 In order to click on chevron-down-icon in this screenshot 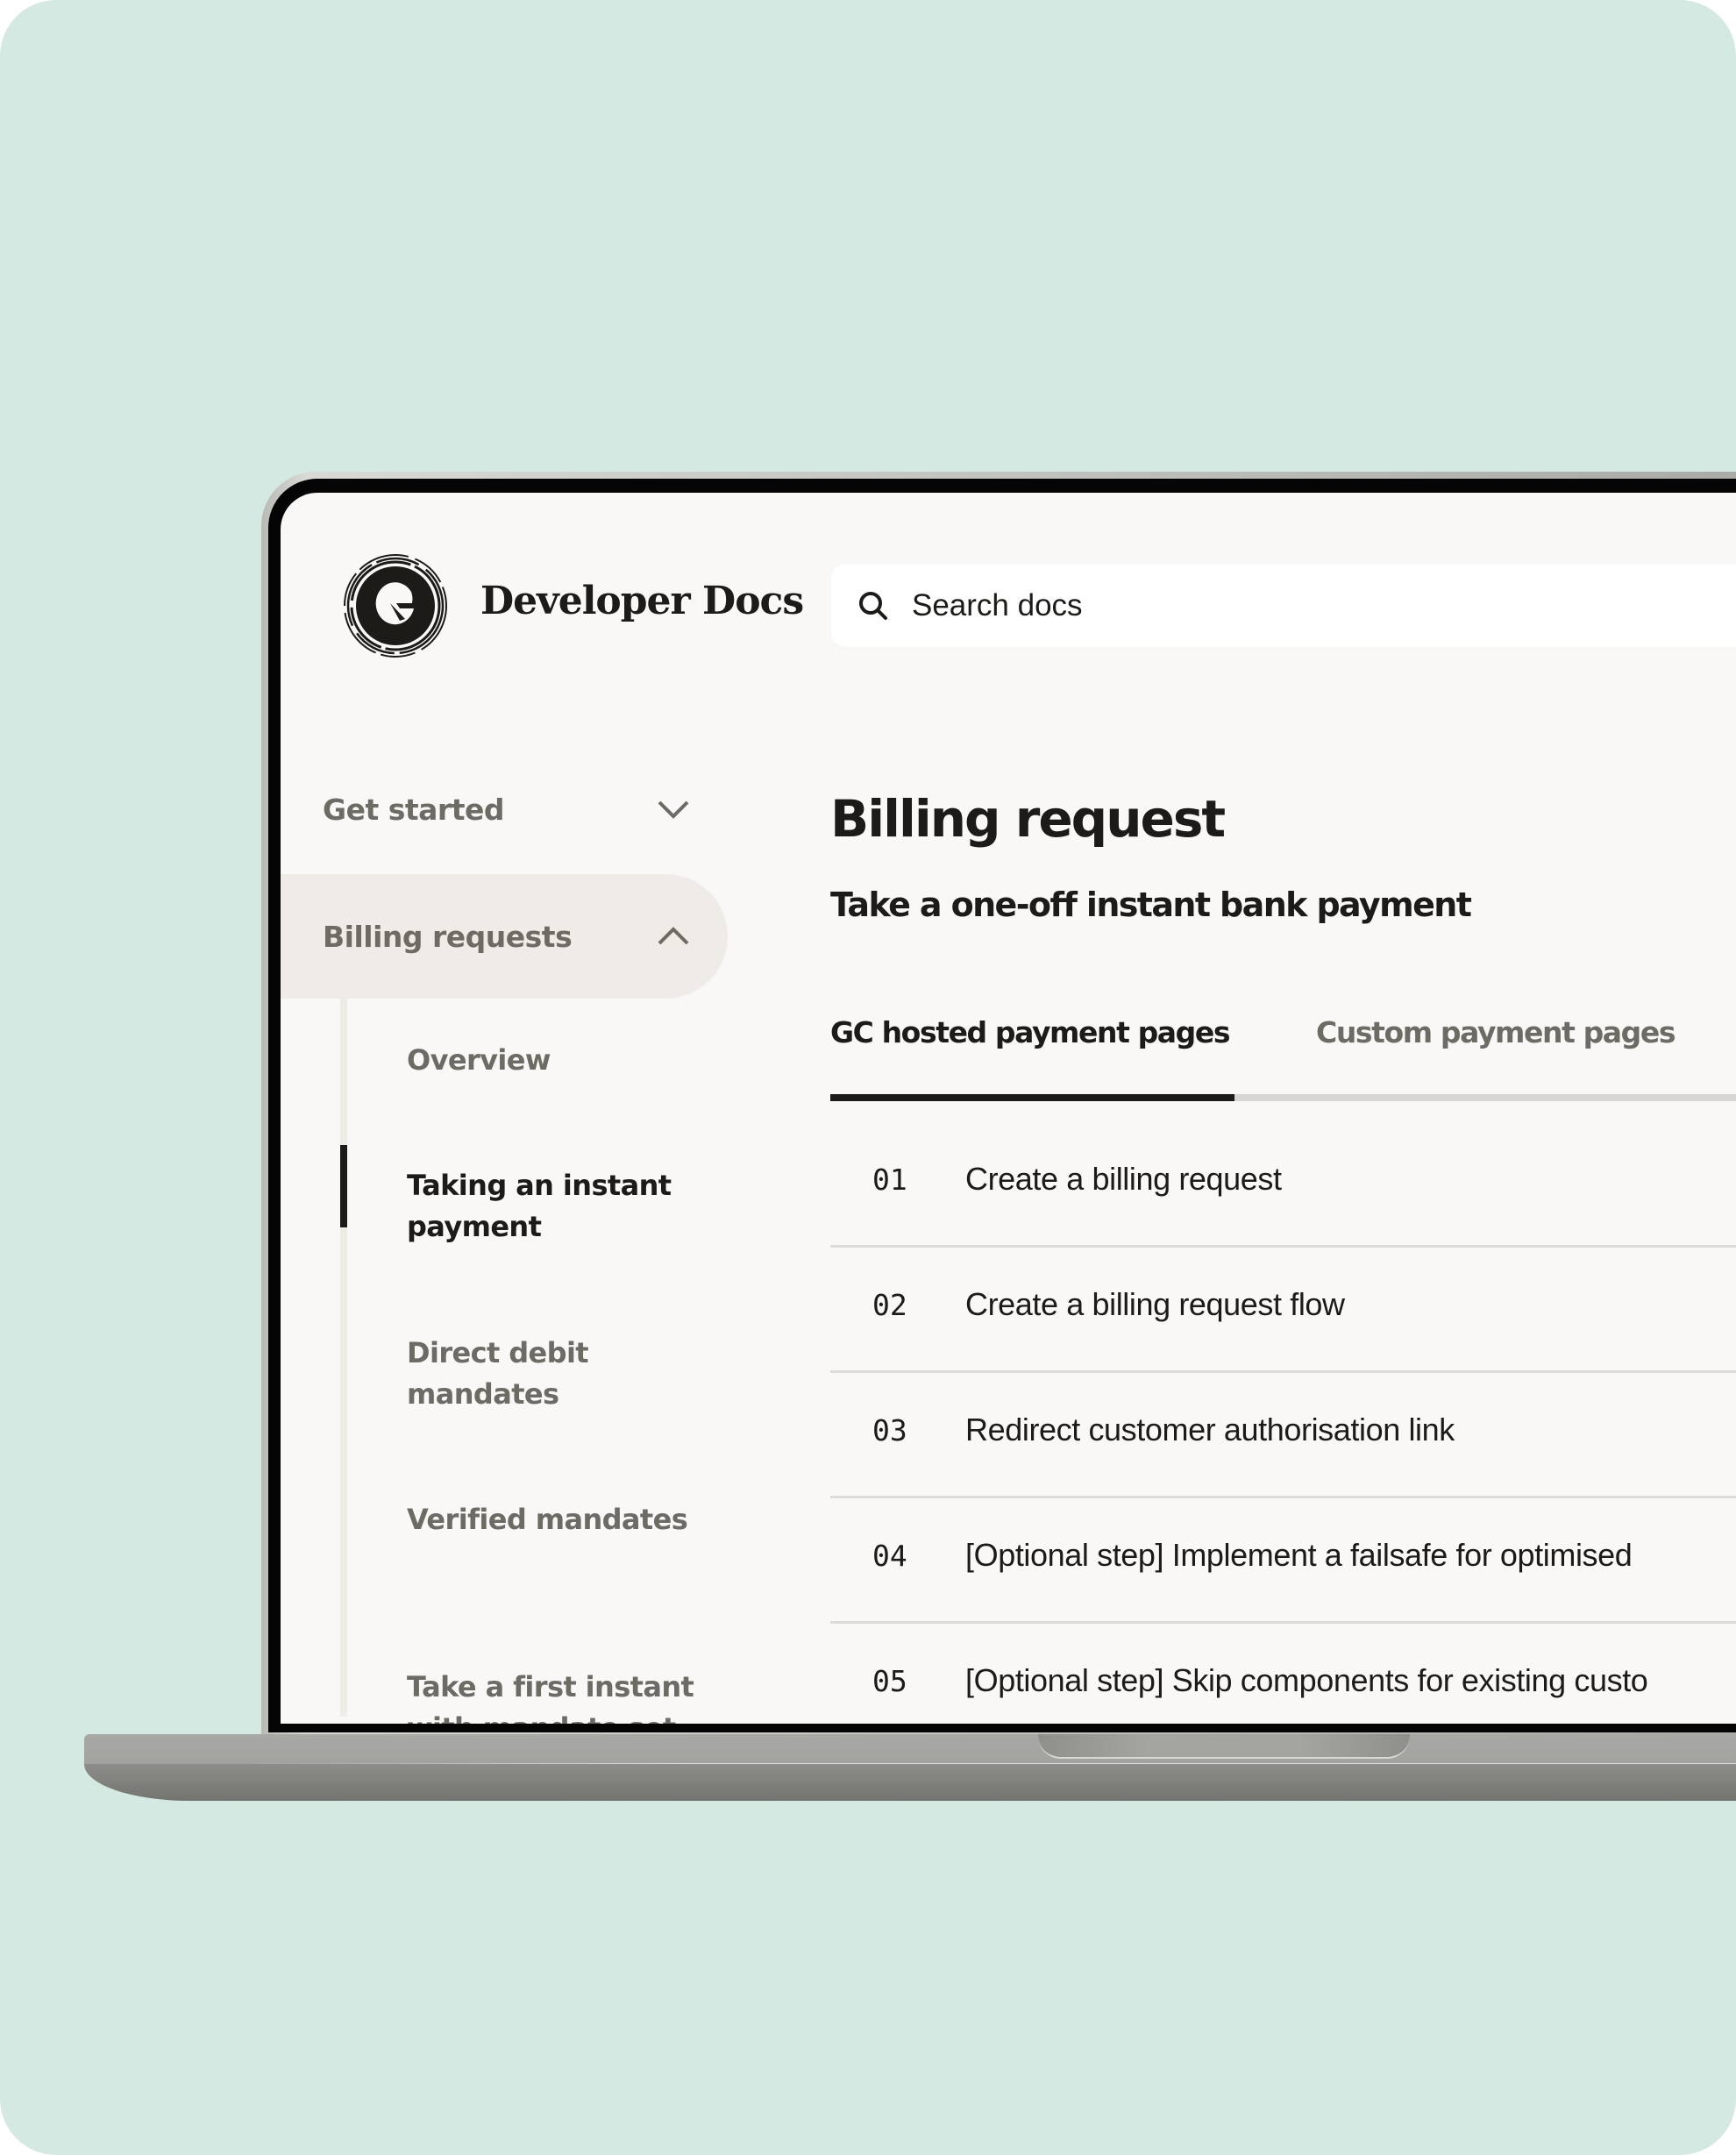, I will do `click(673, 809)`.